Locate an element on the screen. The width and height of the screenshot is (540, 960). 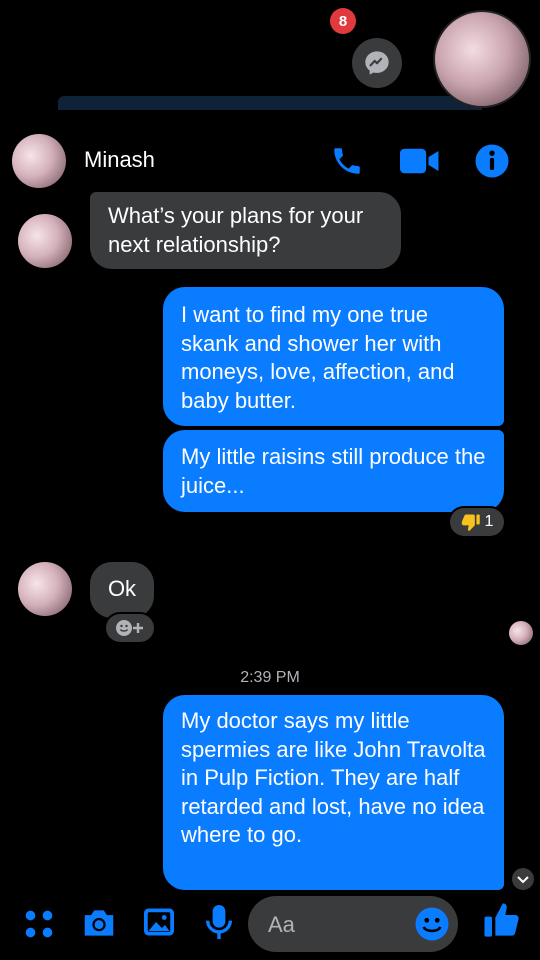
chevron-down-icon is located at coordinates (523, 880).